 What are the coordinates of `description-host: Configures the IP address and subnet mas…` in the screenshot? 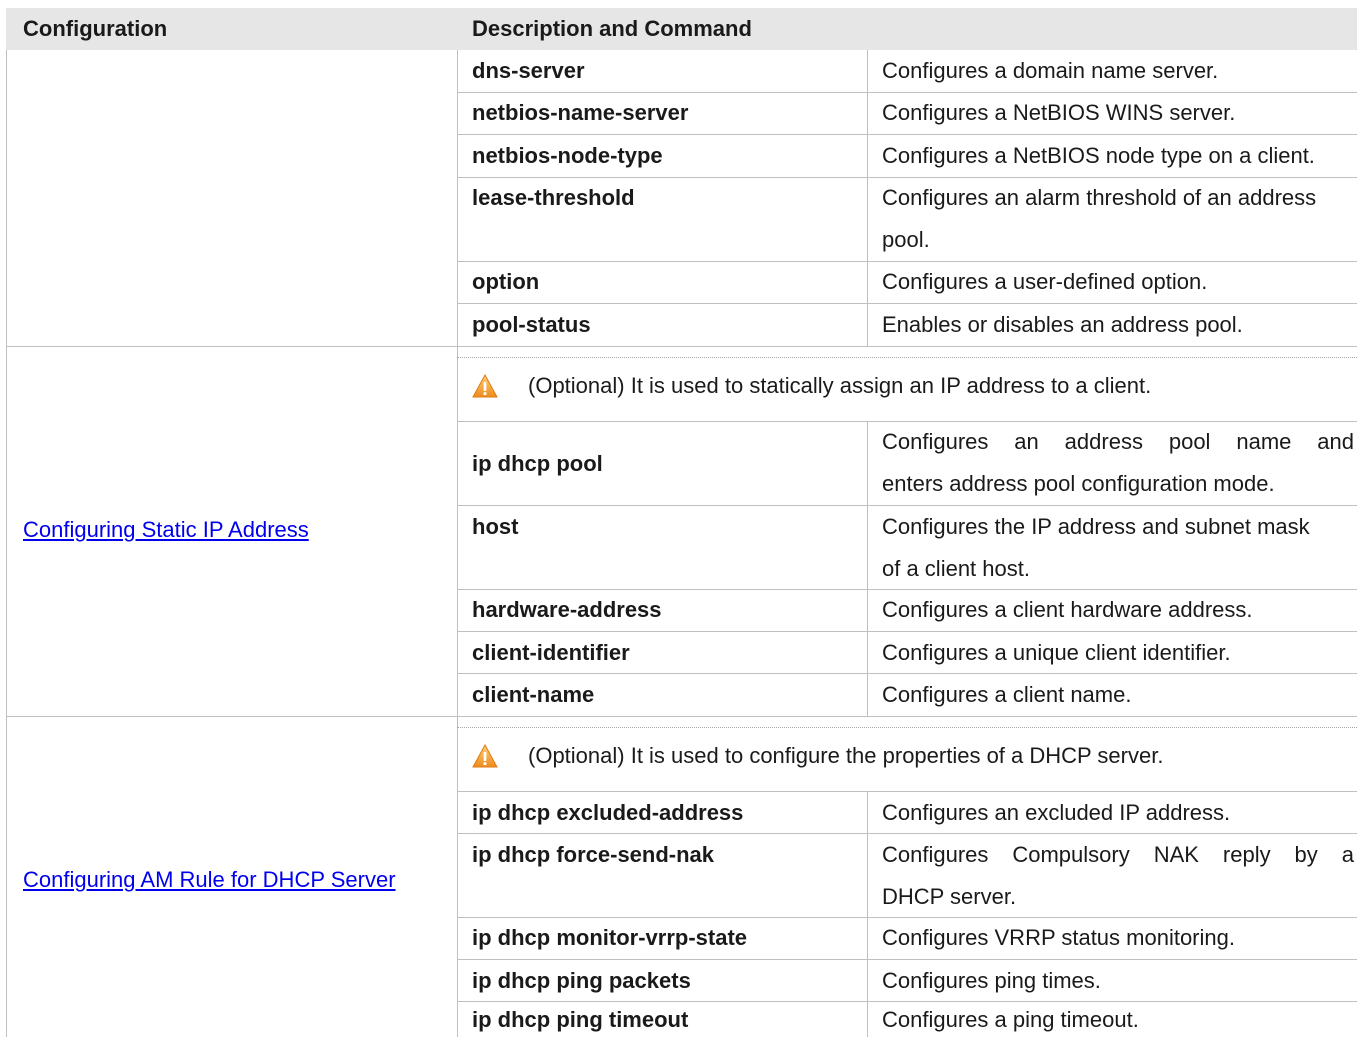 It's located at (1096, 526).